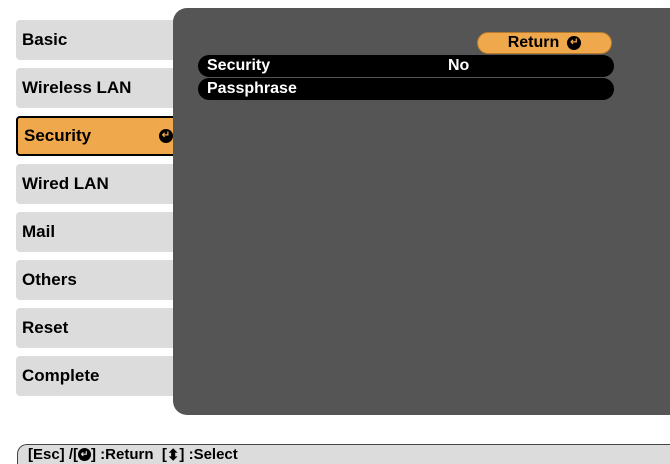  I want to click on key-help-bar: [Esc] /[↵] :Return [⬍] :Select, so click(343, 454).